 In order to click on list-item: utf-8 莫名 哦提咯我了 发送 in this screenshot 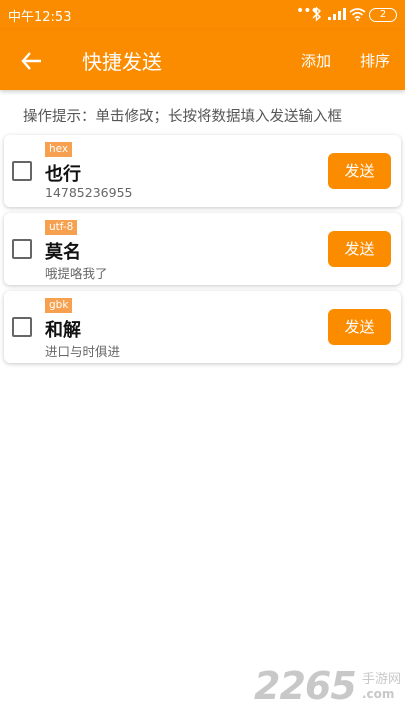, I will do `click(202, 249)`.